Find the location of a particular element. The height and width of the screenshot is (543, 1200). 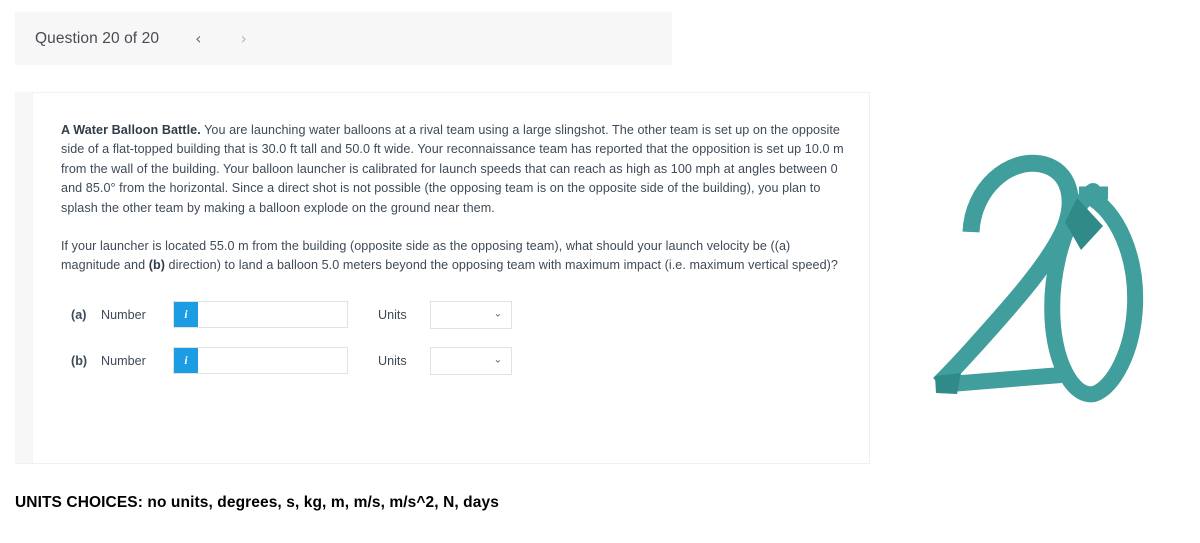

answer-number-label-b: Number is located at coordinates (123, 360).